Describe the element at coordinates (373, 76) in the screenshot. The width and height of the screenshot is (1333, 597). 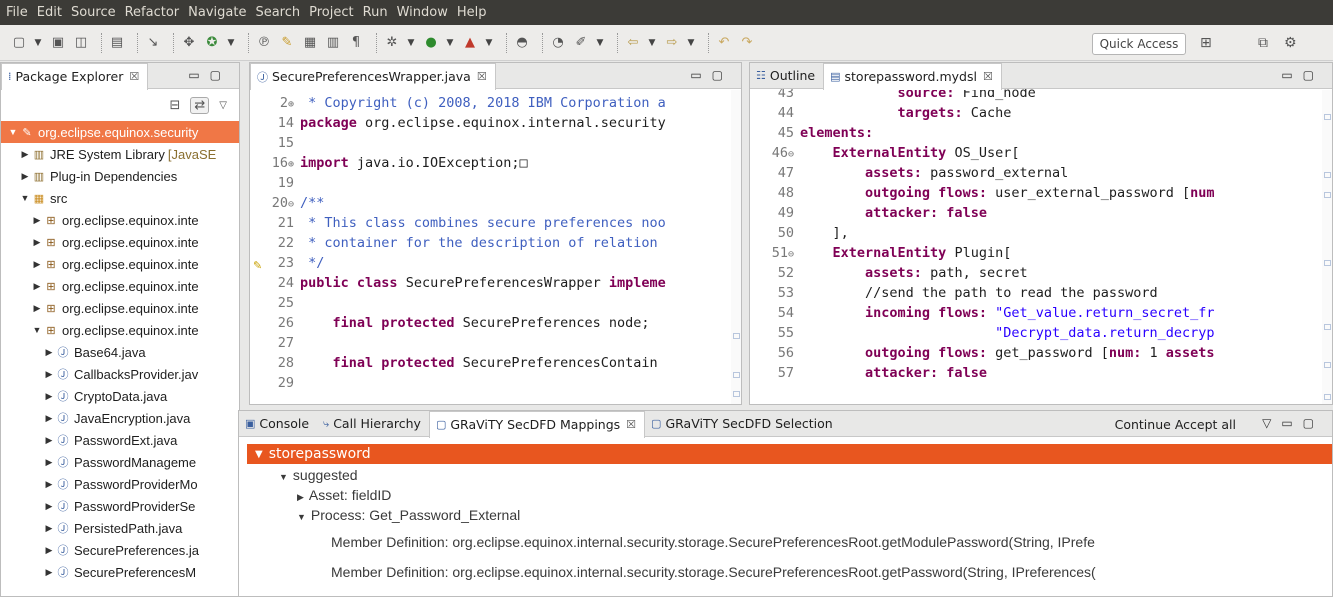
I see `tab-secure-preferences-wrapper: Ⓙ SecurePreferencesWrapper.java ☒` at that location.